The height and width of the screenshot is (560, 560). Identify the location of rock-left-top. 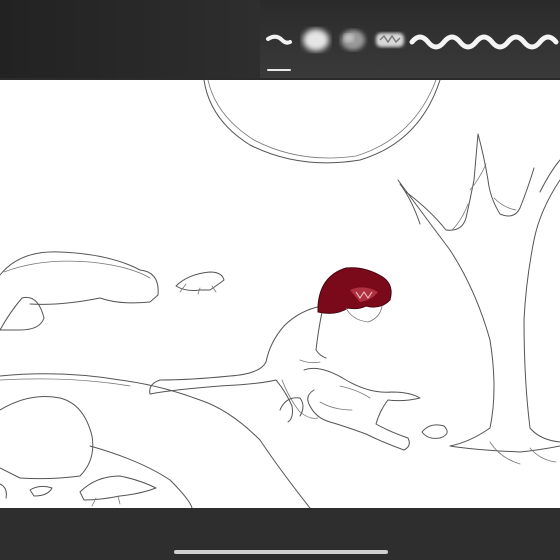
(79, 278).